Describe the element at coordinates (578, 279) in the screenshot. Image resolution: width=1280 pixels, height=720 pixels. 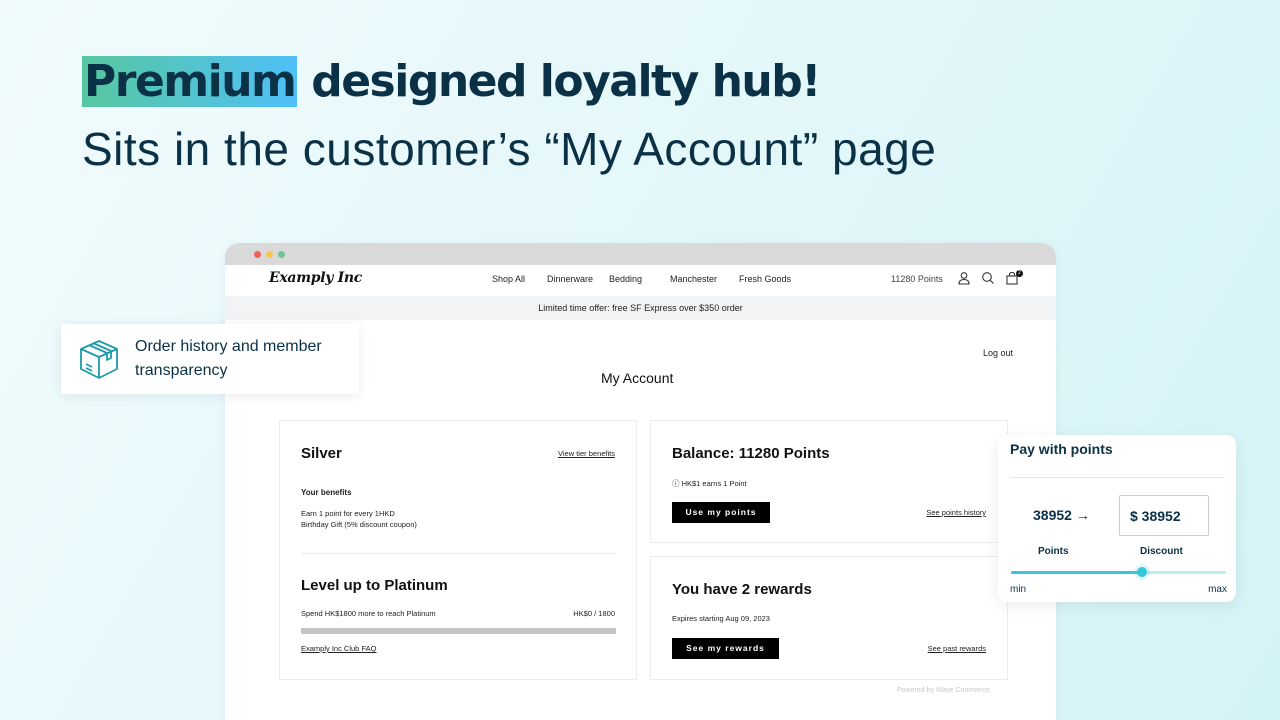
I see `nav-dinnerware: Dinnerware` at that location.